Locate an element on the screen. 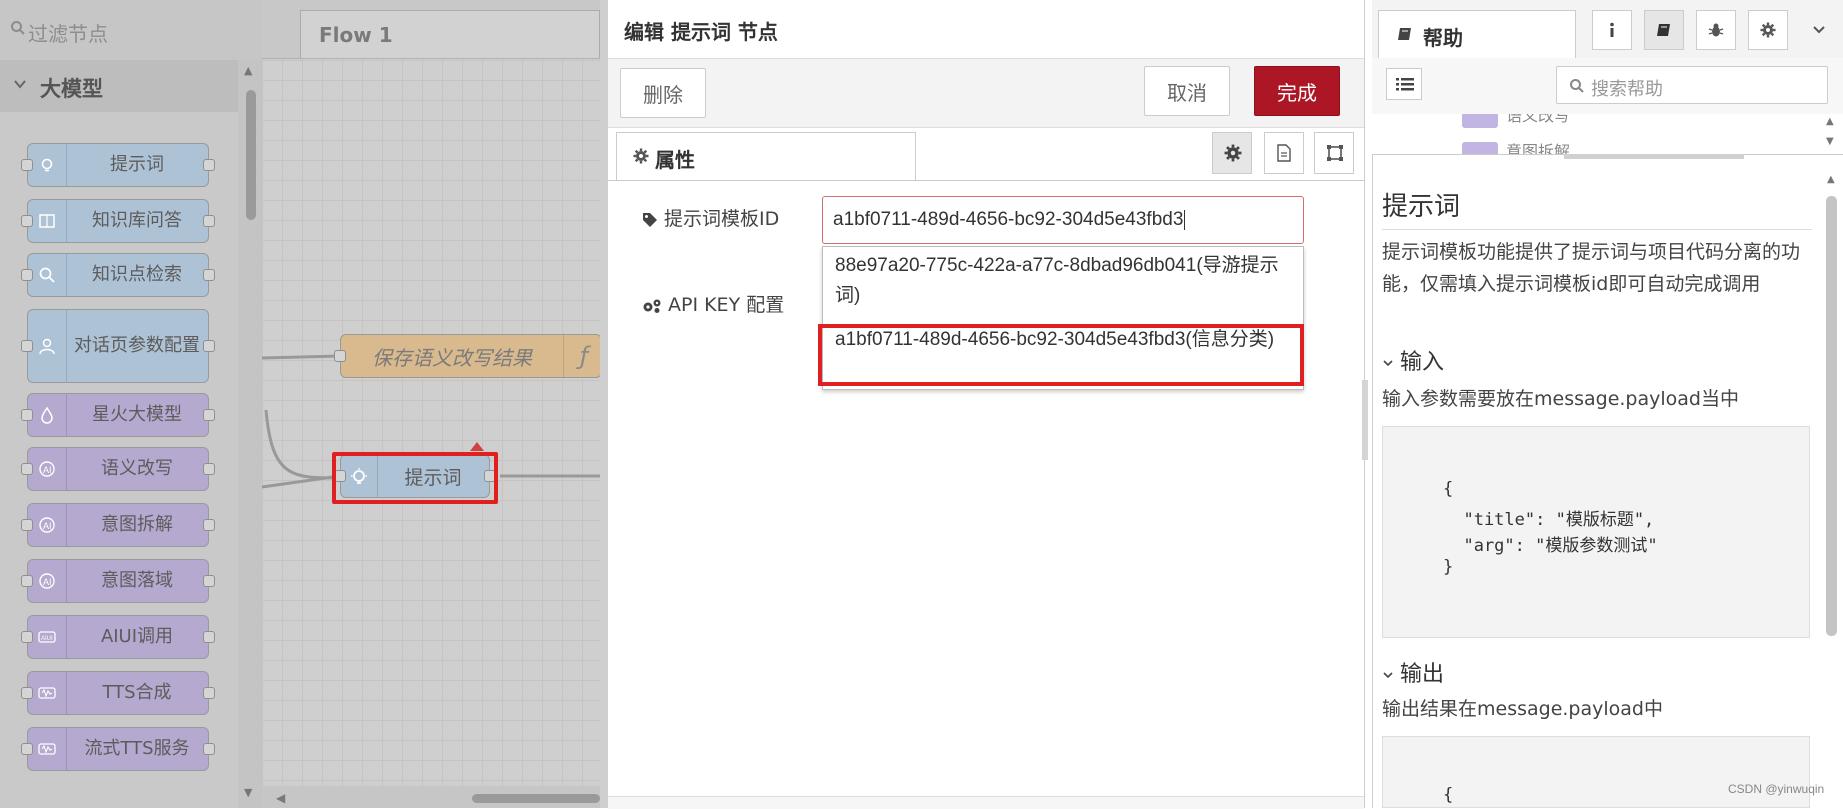 The image size is (1843, 809). workspace-hscrollbar: ◀ is located at coordinates (431, 797).